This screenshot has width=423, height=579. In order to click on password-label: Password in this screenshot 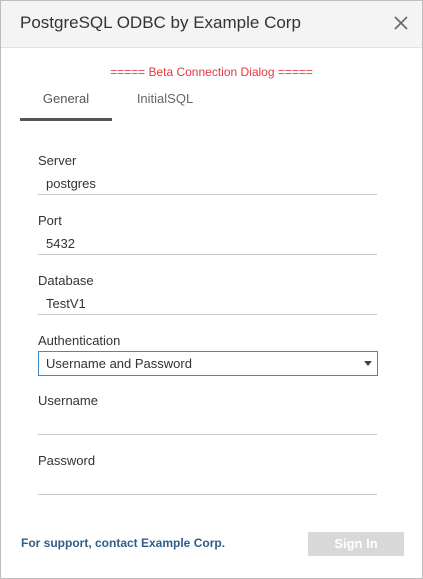, I will do `click(67, 460)`.